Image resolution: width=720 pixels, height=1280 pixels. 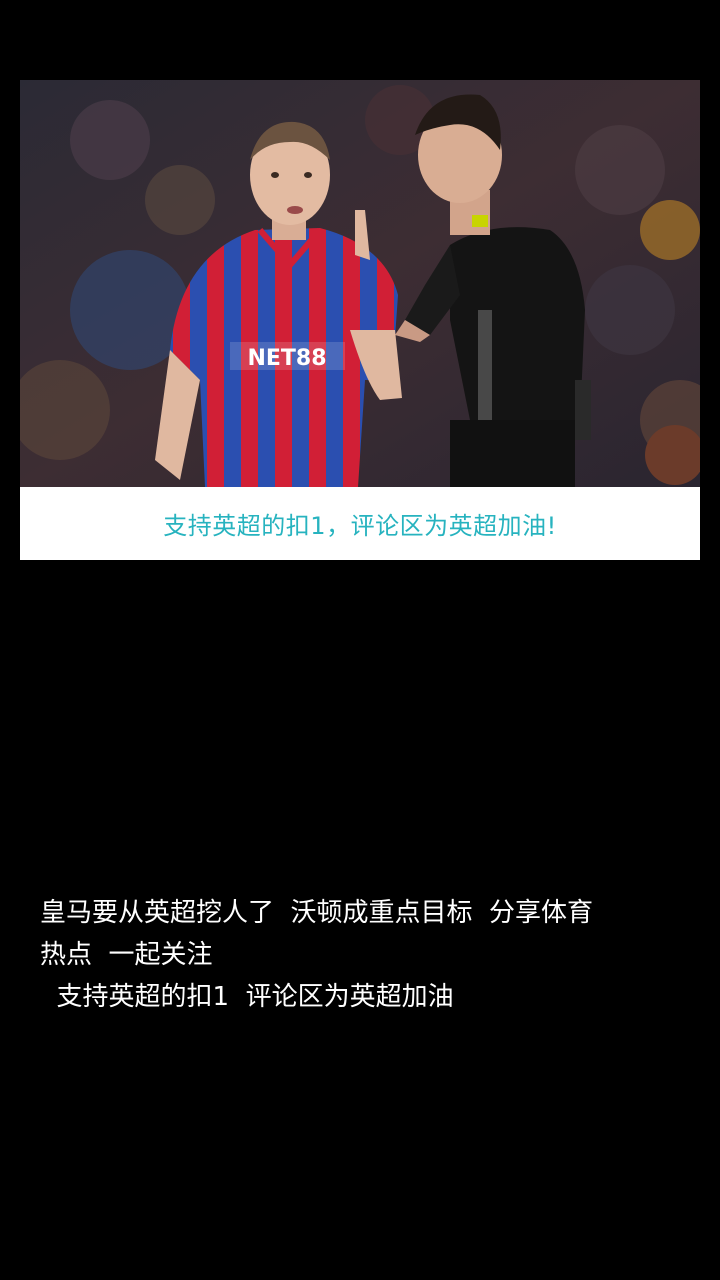 What do you see at coordinates (126, 955) in the screenshot?
I see `post-line: 热点 一起关注` at bounding box center [126, 955].